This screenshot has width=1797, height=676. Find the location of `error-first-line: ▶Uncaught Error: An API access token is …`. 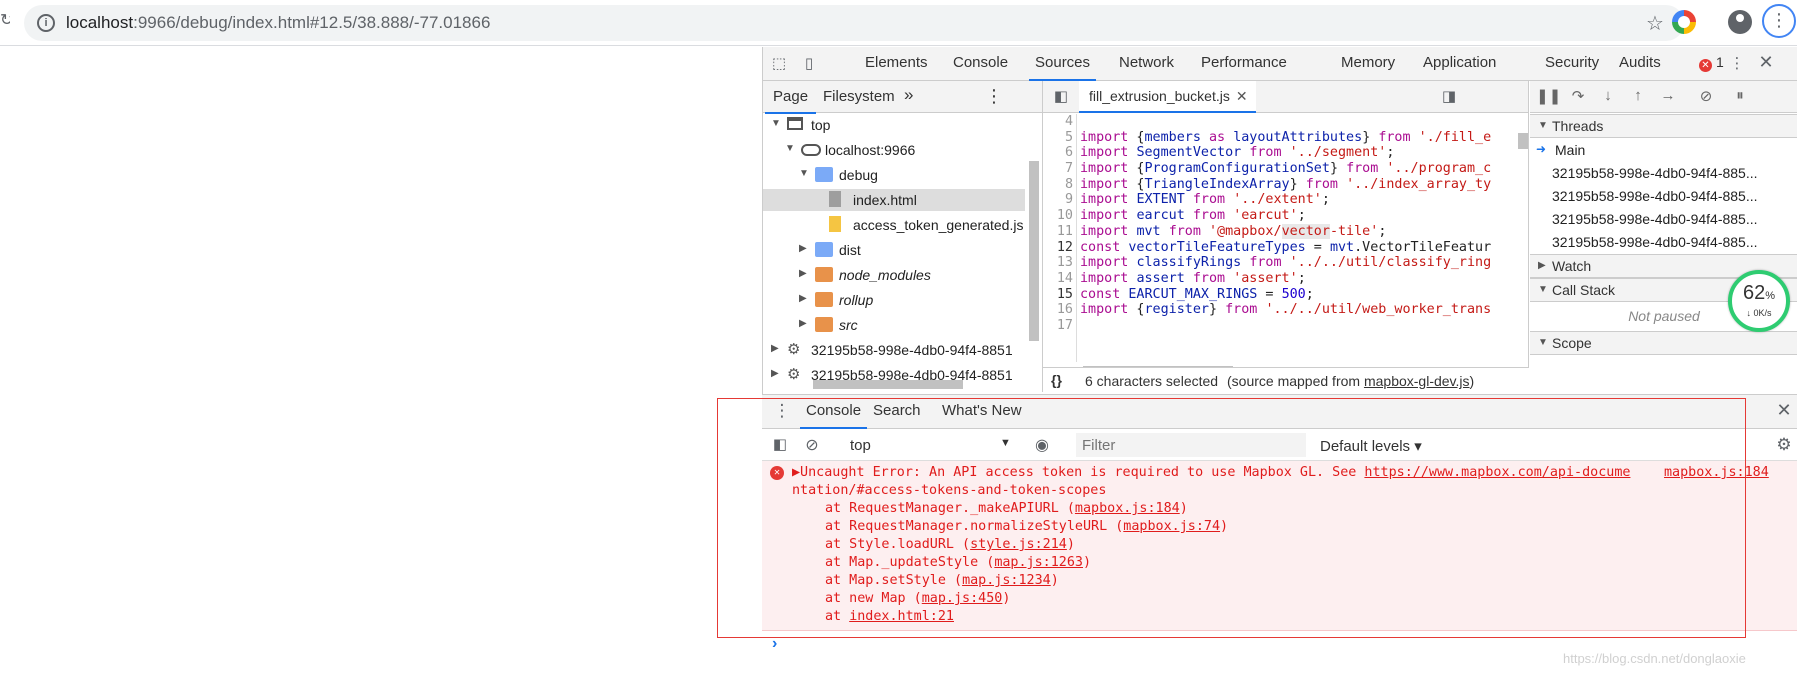

error-first-line: ▶Uncaught Error: An API access token is … is located at coordinates (1211, 473).